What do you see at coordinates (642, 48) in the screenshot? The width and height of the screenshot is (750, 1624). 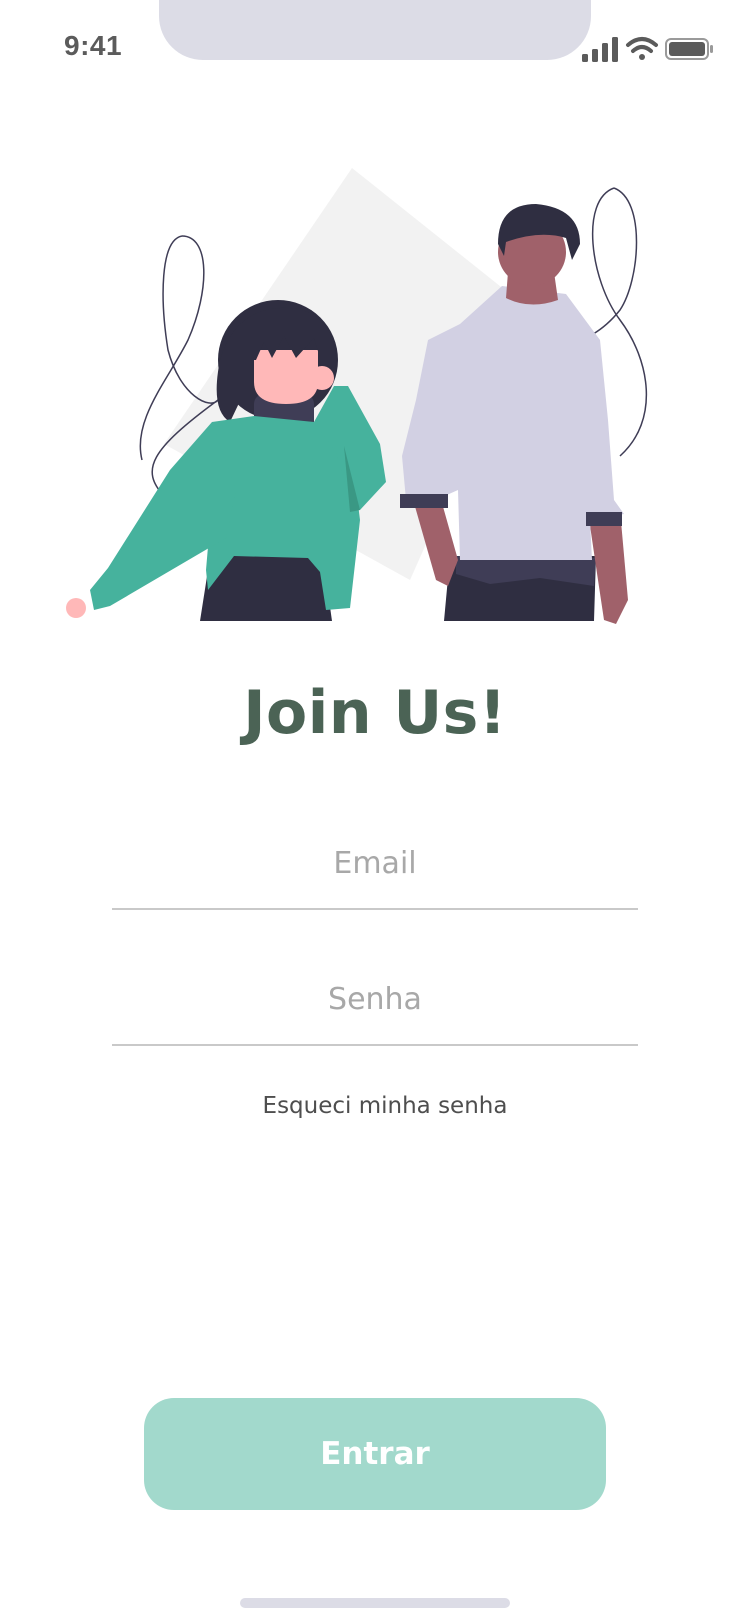 I see `wifi-icon` at bounding box center [642, 48].